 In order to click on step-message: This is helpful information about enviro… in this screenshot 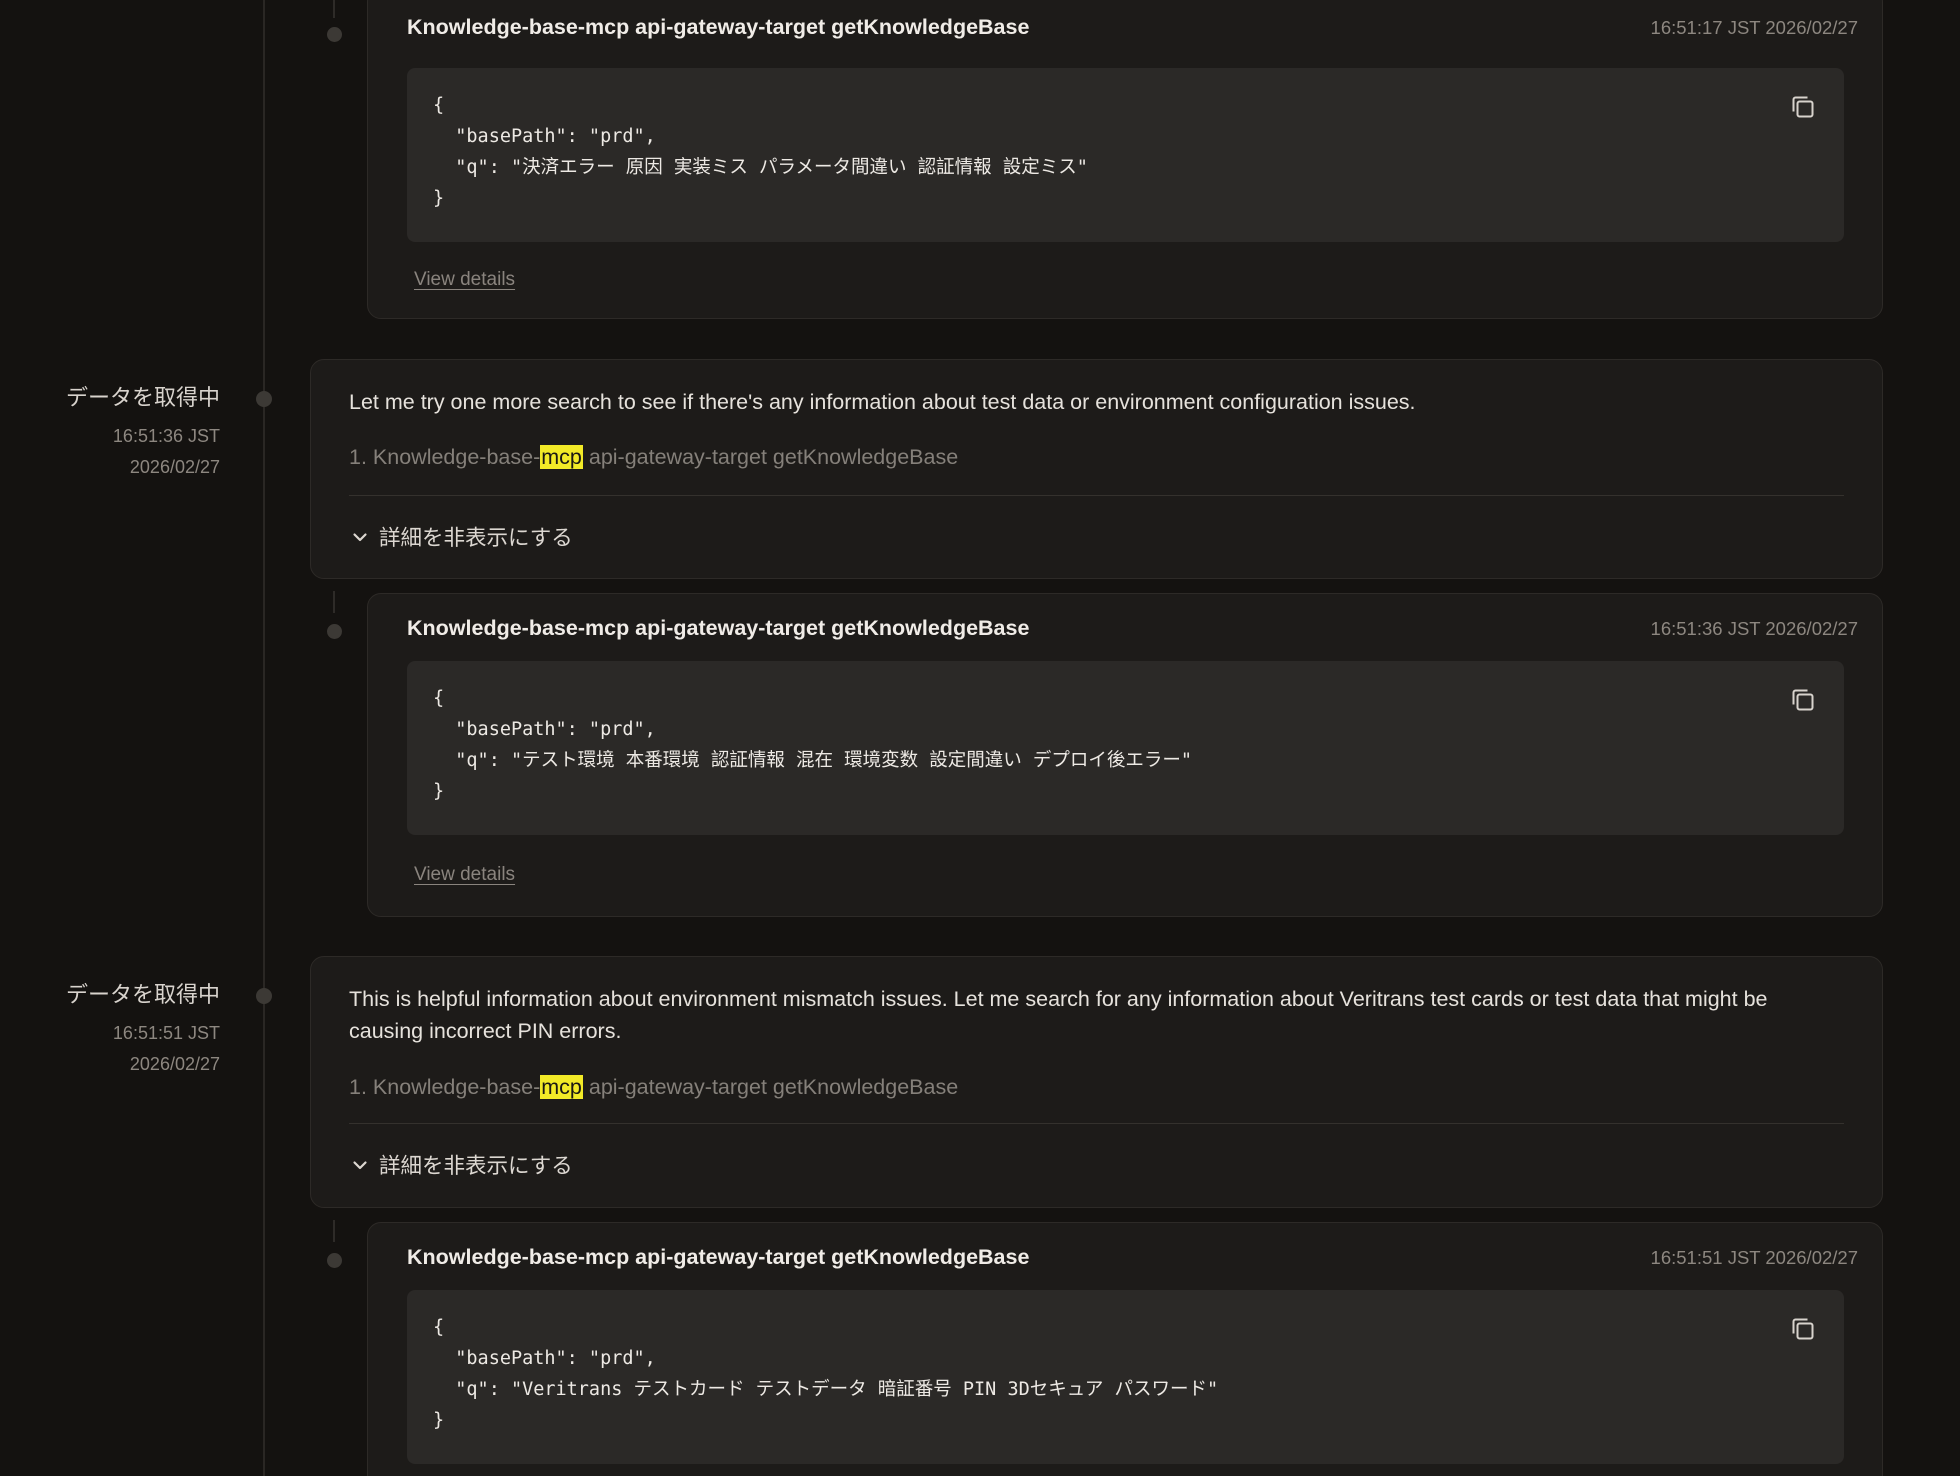, I will do `click(1058, 1015)`.